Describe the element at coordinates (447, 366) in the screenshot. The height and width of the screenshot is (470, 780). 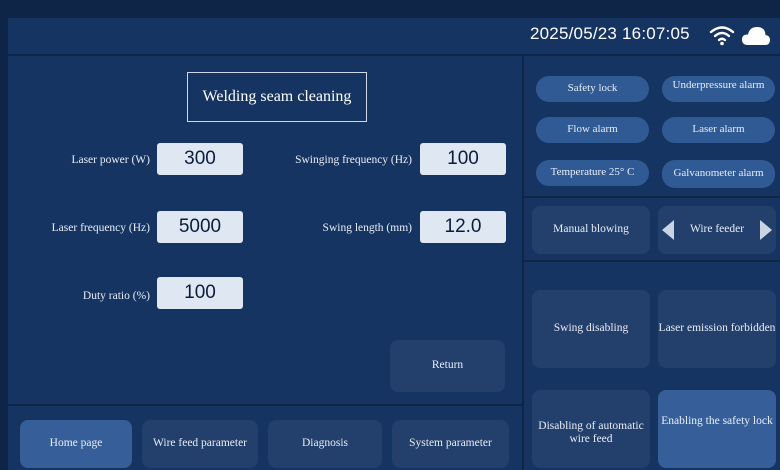
I see `return-button: Return` at that location.